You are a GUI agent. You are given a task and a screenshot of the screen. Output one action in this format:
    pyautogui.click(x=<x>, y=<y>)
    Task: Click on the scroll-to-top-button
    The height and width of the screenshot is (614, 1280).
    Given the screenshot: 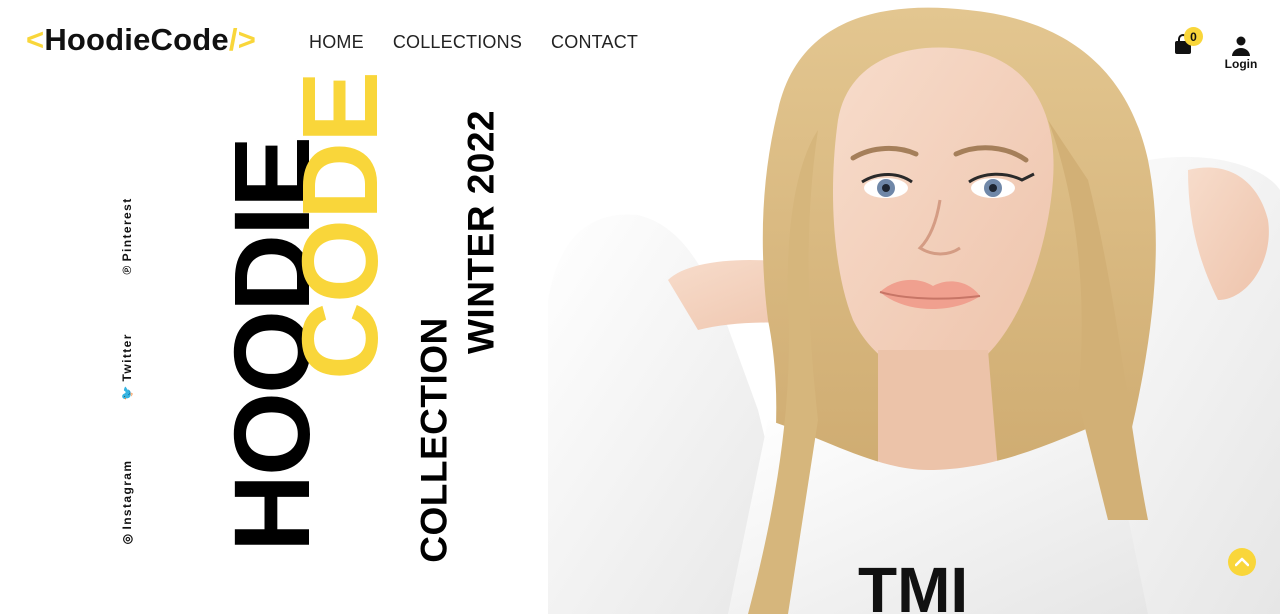 What is the action you would take?
    pyautogui.click(x=1242, y=562)
    